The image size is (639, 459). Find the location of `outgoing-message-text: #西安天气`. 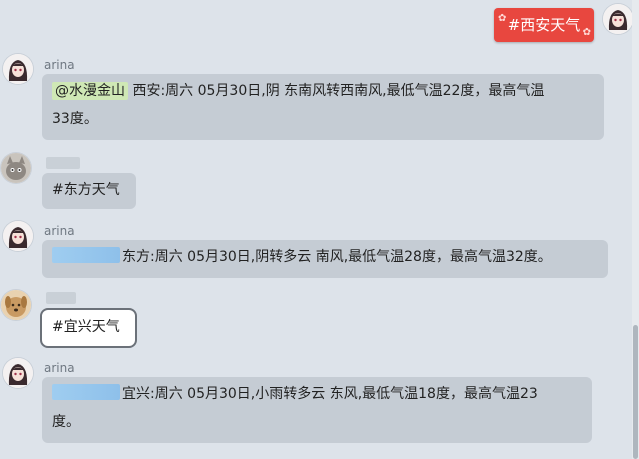

outgoing-message-text: #西安天气 is located at coordinates (544, 25).